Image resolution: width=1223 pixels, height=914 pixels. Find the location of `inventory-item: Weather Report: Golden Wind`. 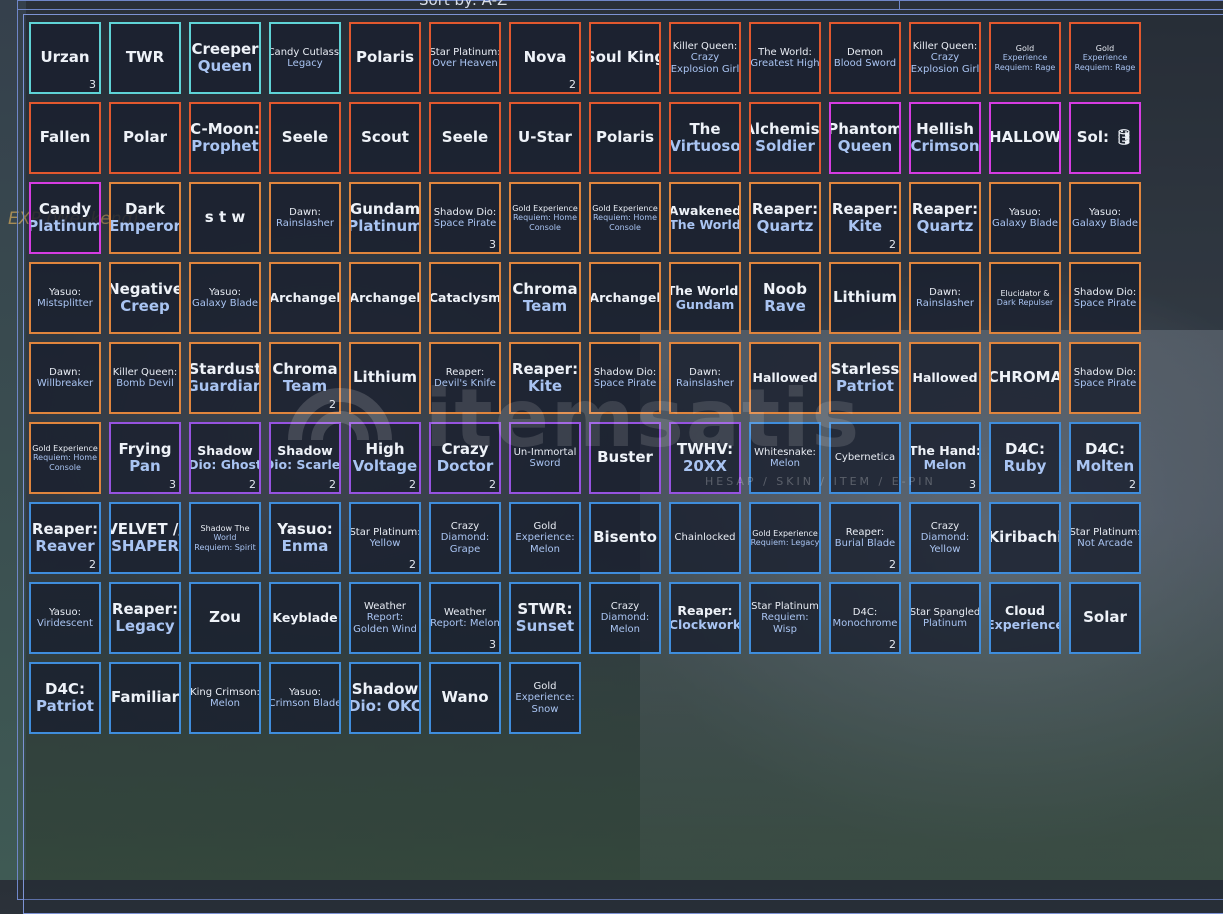

inventory-item: Weather Report: Golden Wind is located at coordinates (385, 618).